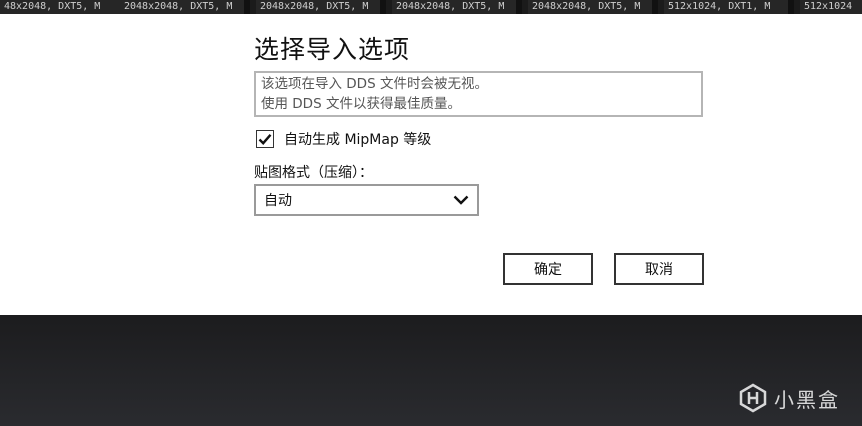 The width and height of the screenshot is (862, 426). Describe the element at coordinates (332, 49) in the screenshot. I see `dialog-title: 选择导入选项` at that location.